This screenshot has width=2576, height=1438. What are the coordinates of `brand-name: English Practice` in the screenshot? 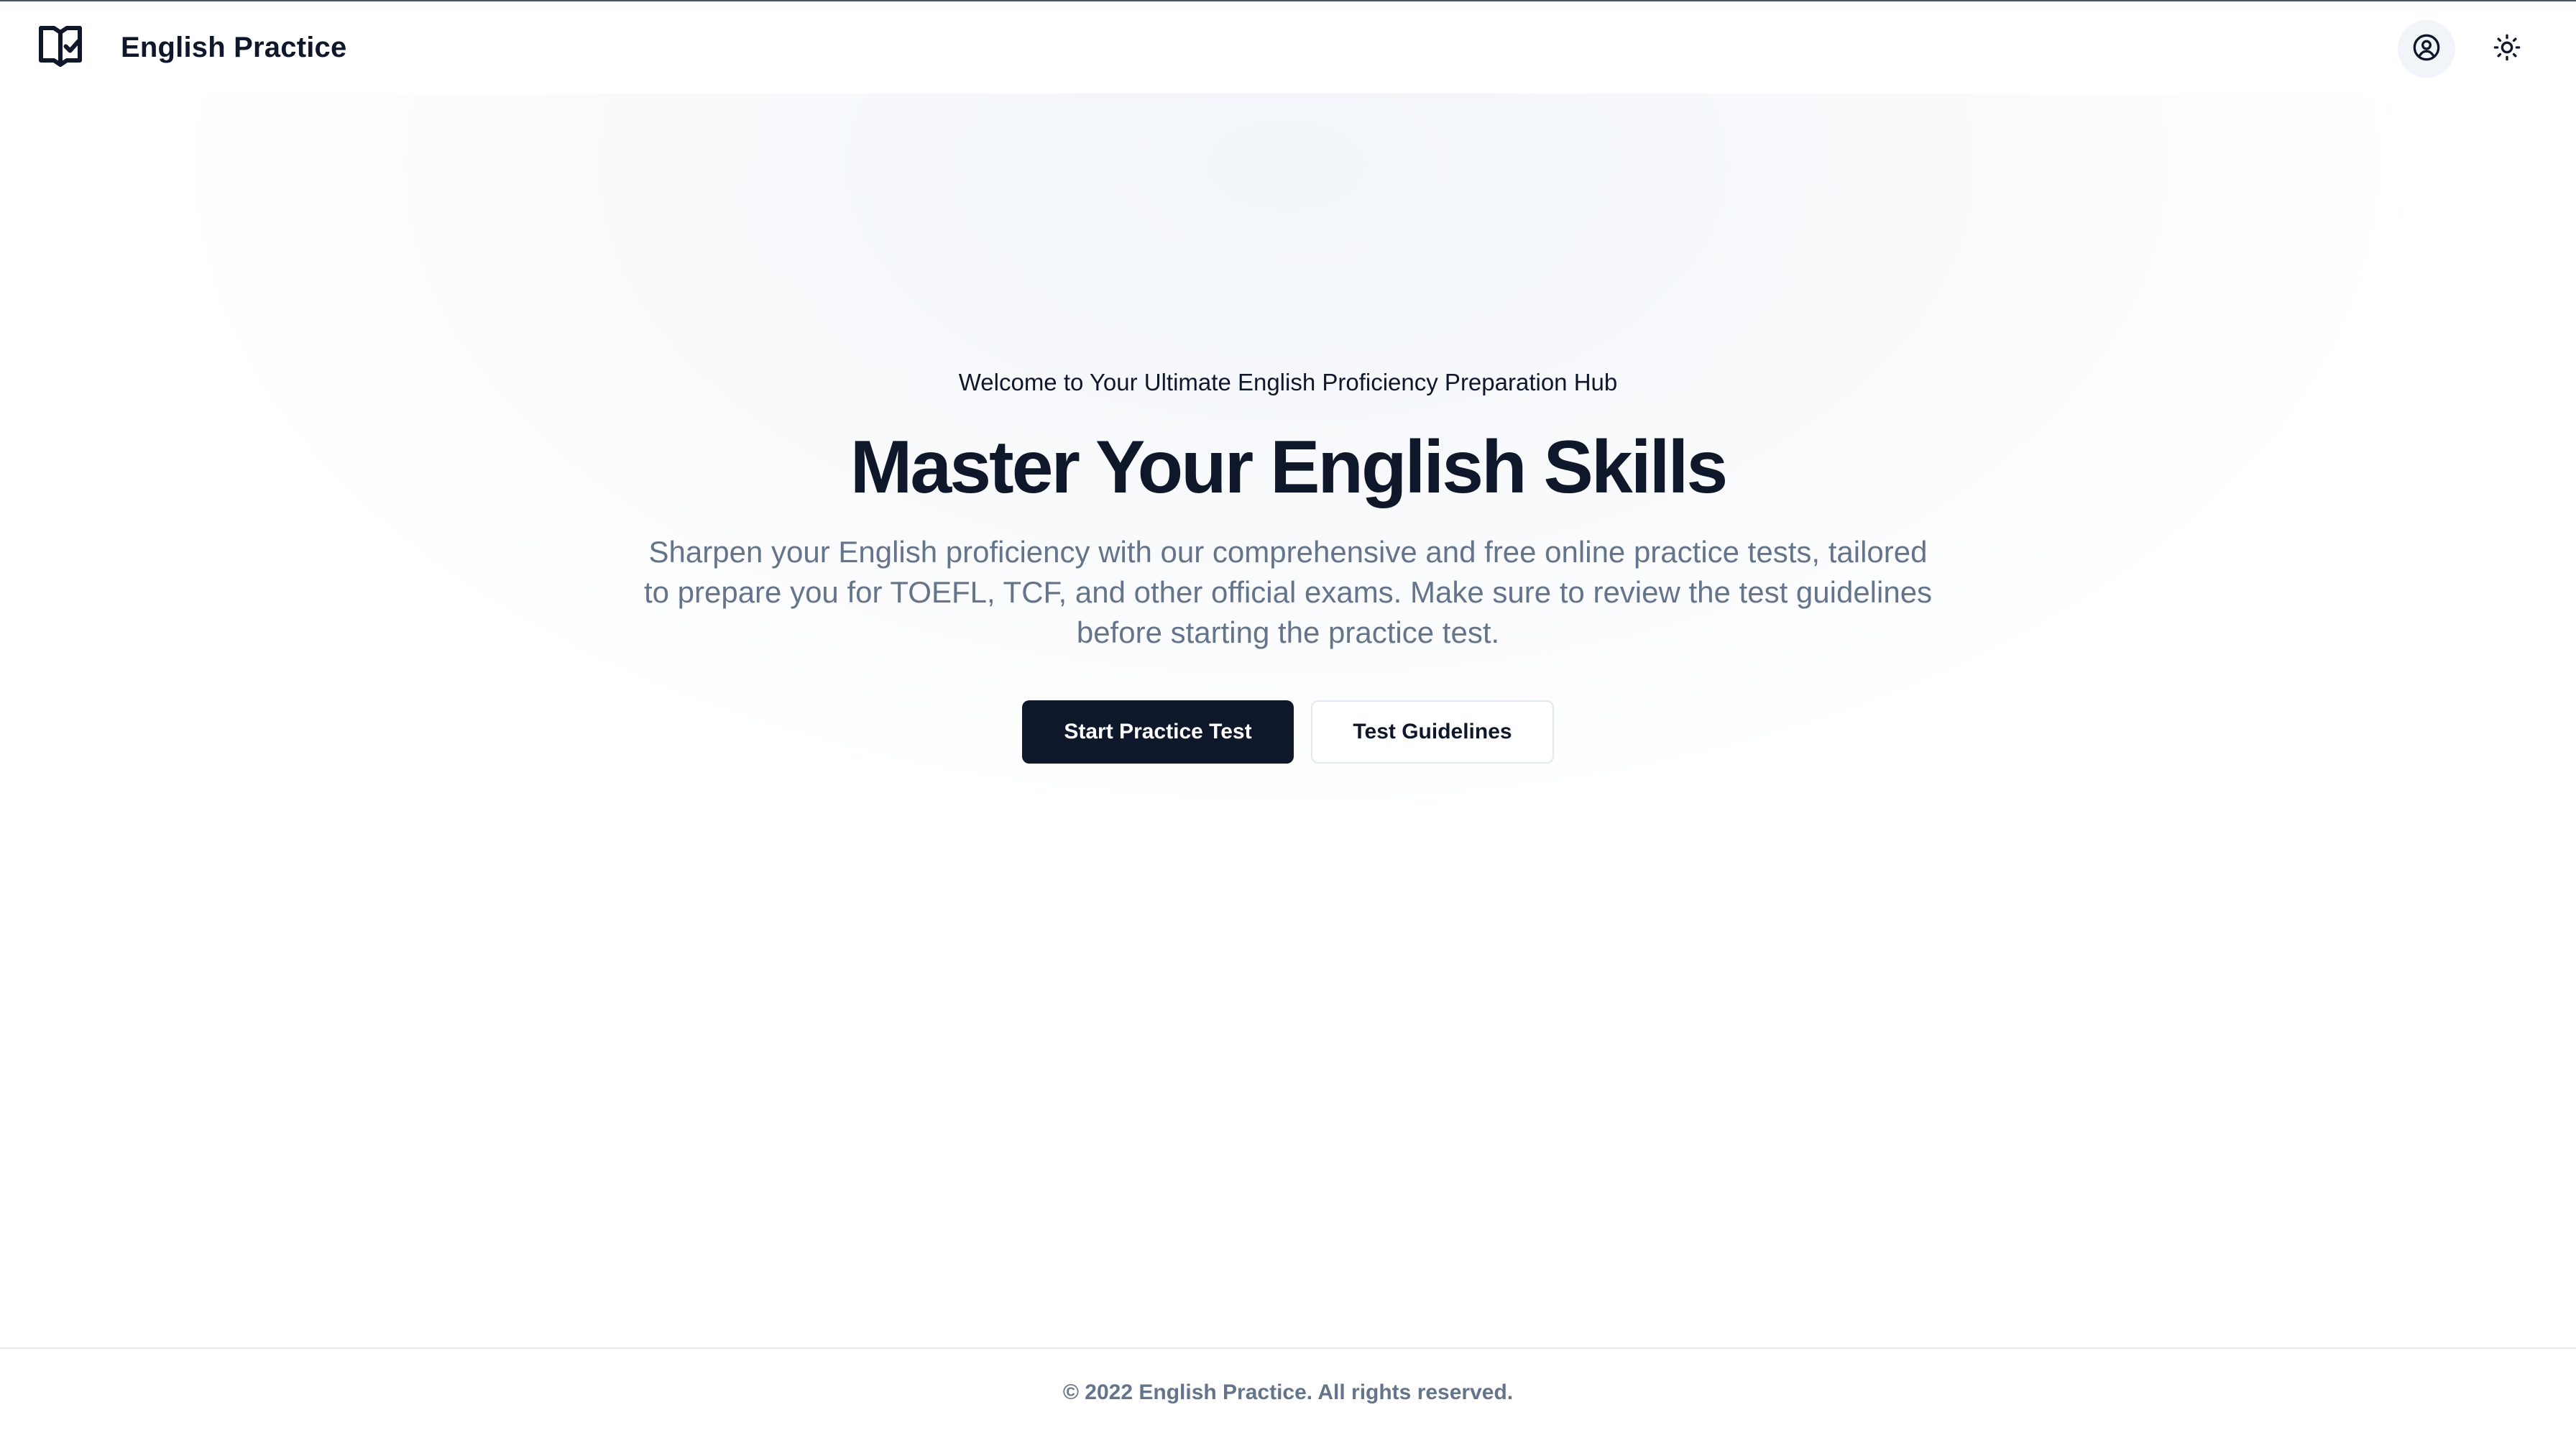 It's located at (234, 47).